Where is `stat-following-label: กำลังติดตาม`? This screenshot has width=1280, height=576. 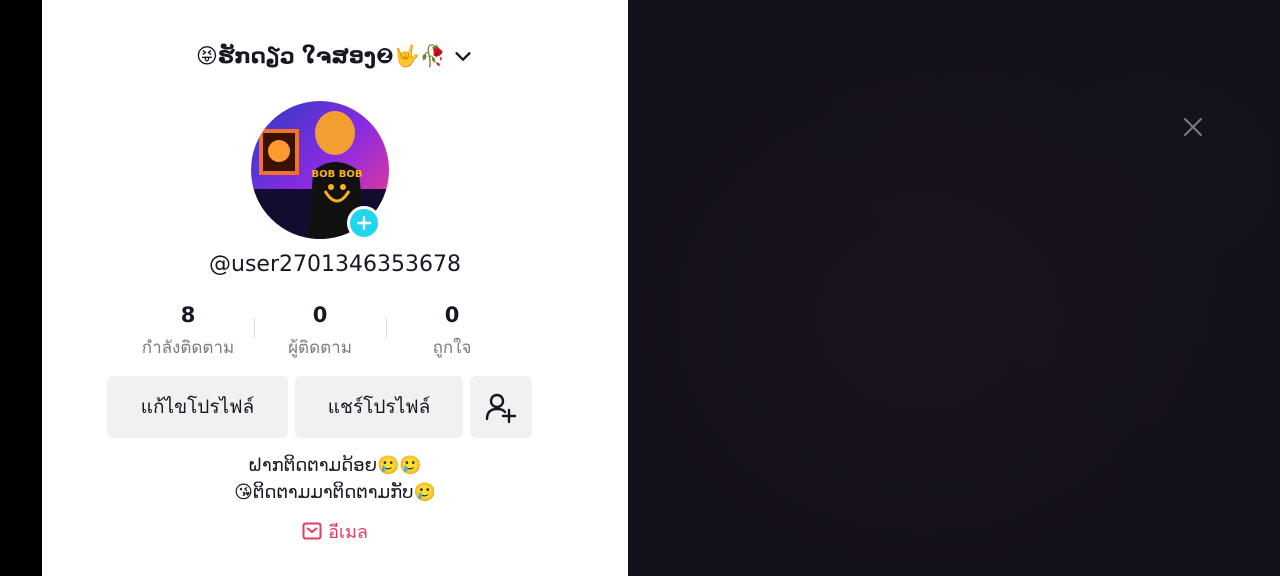 stat-following-label: กำลังติดตาม is located at coordinates (188, 348).